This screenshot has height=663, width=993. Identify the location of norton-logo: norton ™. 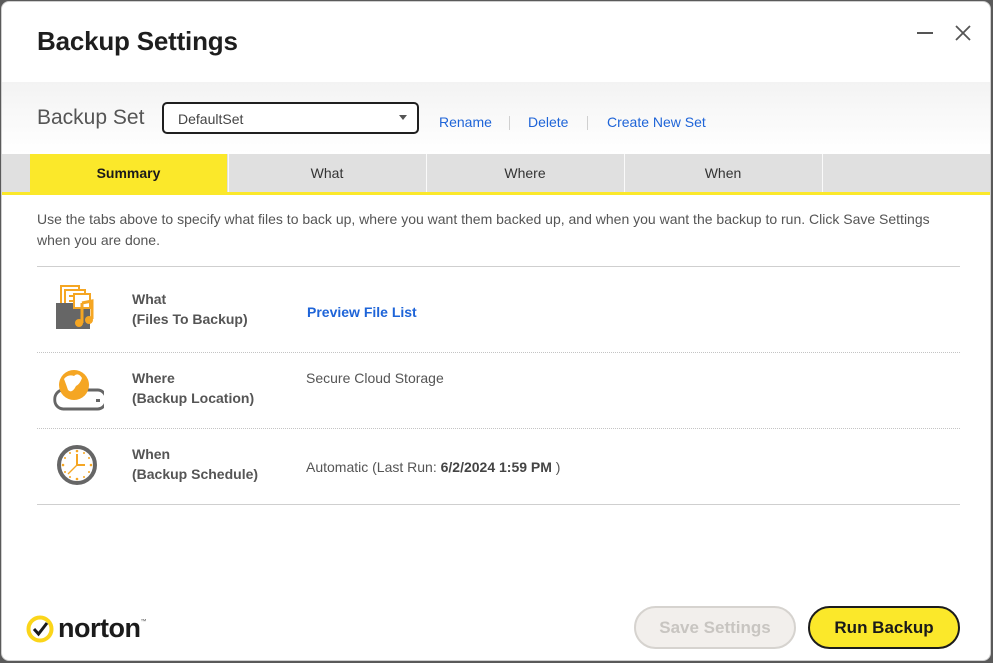
(86, 628).